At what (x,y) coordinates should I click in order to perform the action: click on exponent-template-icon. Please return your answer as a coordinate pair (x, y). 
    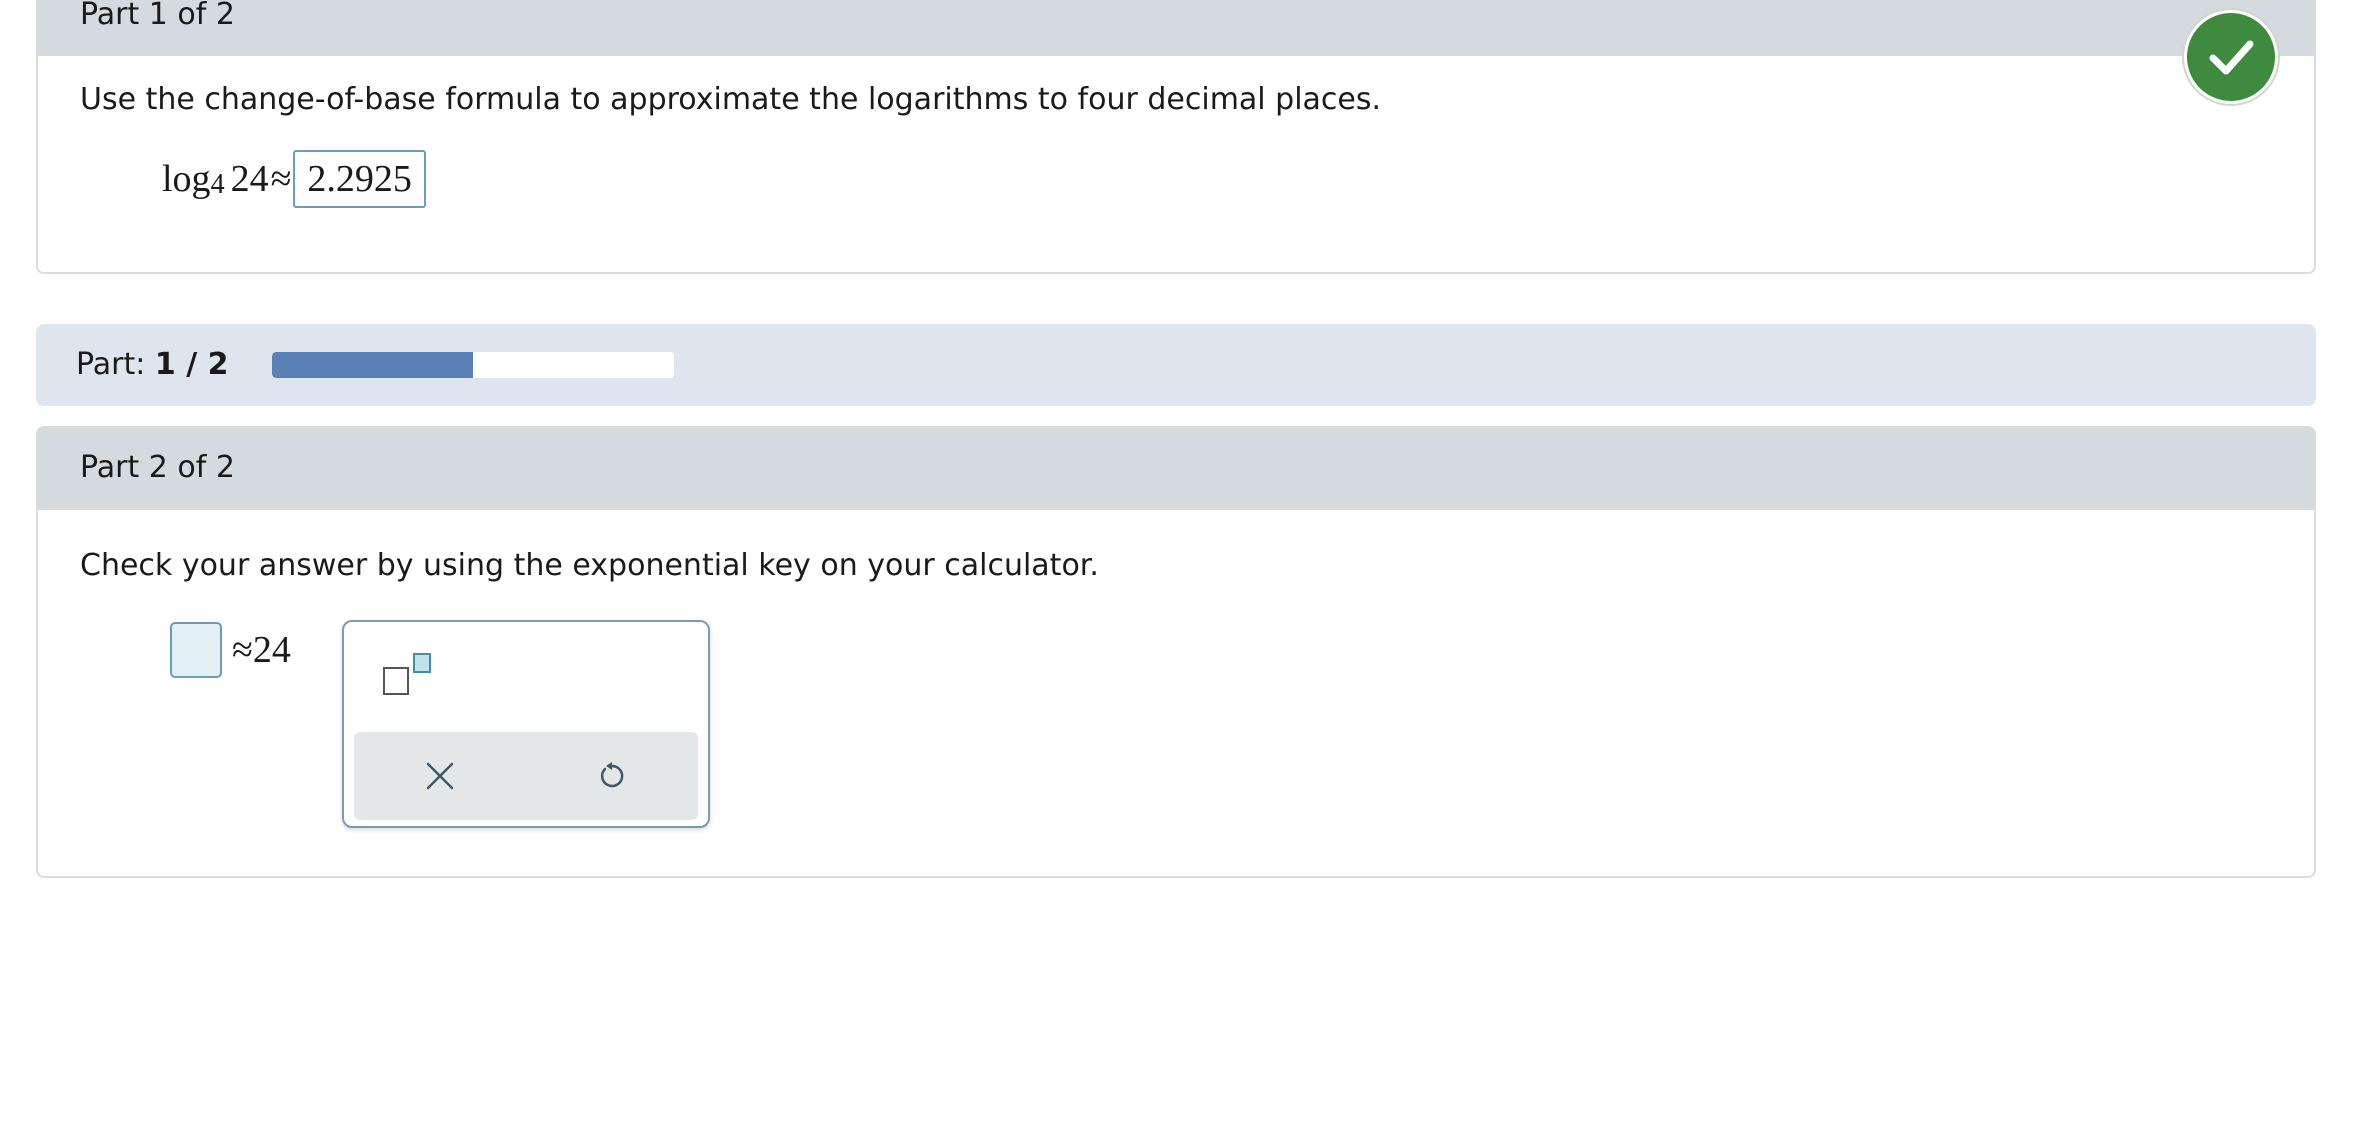
    Looking at the image, I should click on (407, 674).